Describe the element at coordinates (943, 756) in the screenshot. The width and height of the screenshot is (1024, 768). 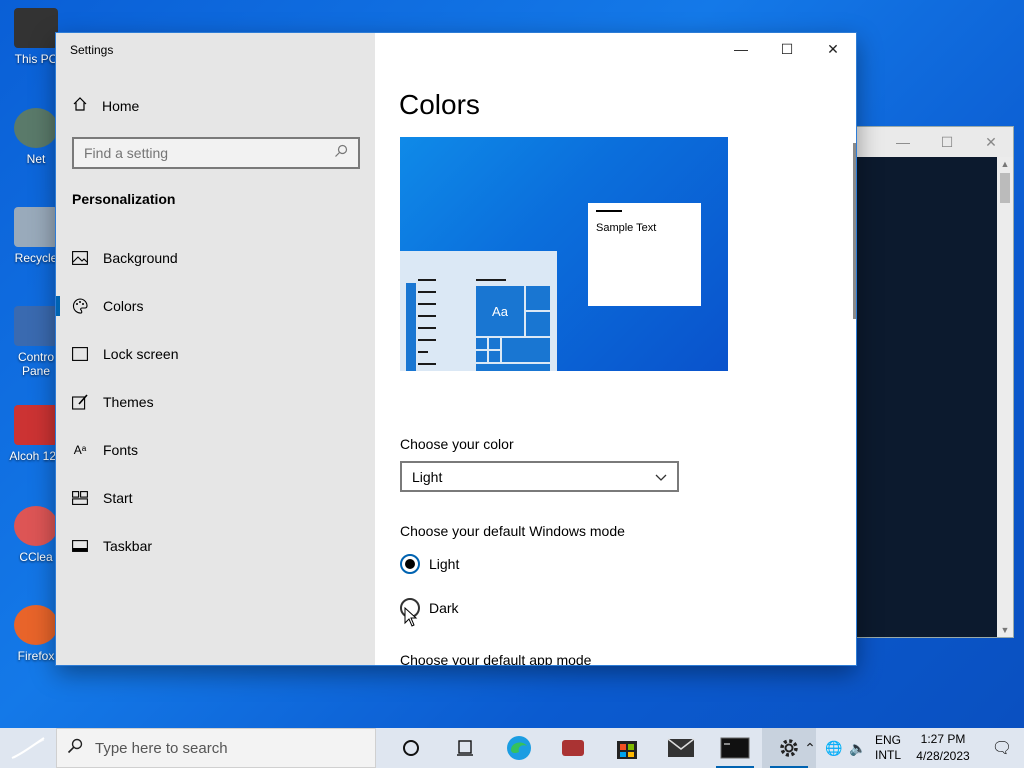
I see `clock-date: 4/28/2023` at that location.